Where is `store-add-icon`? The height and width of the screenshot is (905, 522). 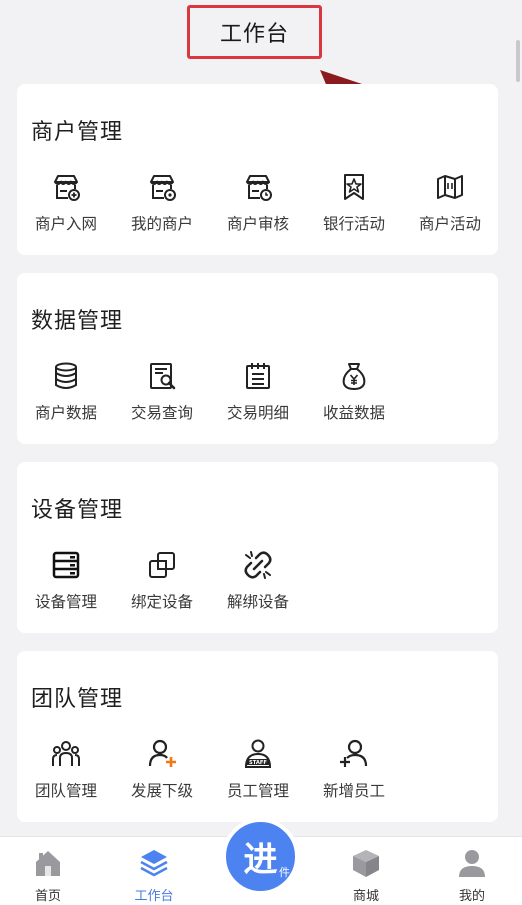
store-add-icon is located at coordinates (67, 188).